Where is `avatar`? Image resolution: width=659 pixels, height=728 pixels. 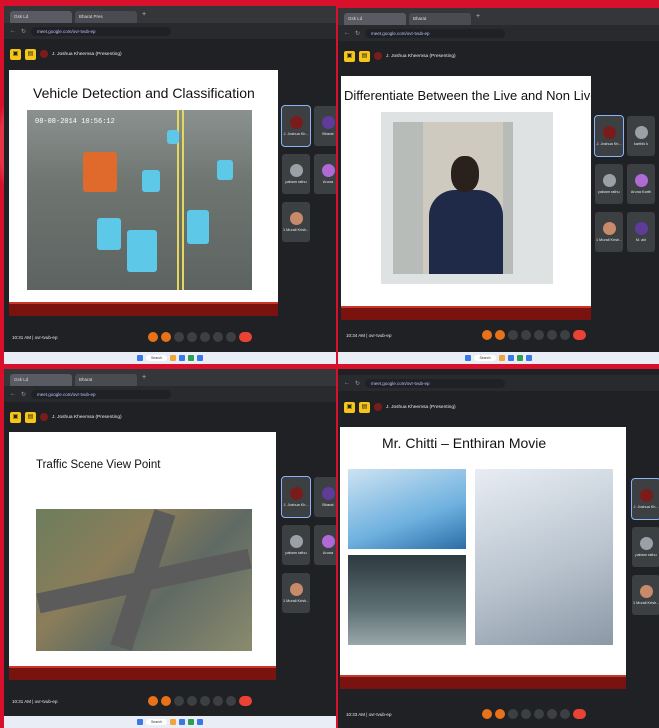 avatar is located at coordinates (296, 493).